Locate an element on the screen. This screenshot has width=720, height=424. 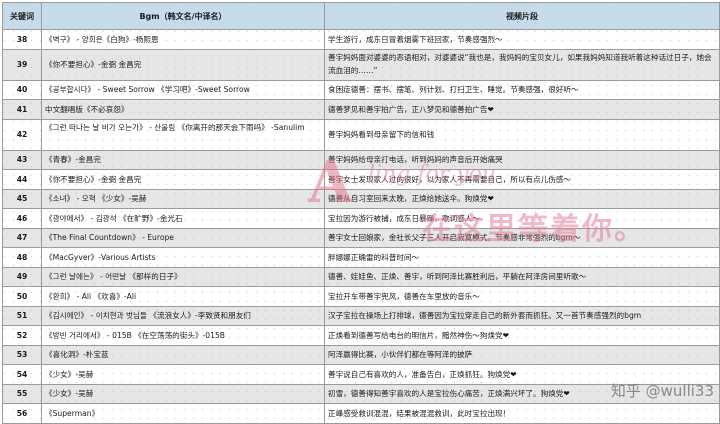
keyword-cell: 39 is located at coordinates (22, 64).